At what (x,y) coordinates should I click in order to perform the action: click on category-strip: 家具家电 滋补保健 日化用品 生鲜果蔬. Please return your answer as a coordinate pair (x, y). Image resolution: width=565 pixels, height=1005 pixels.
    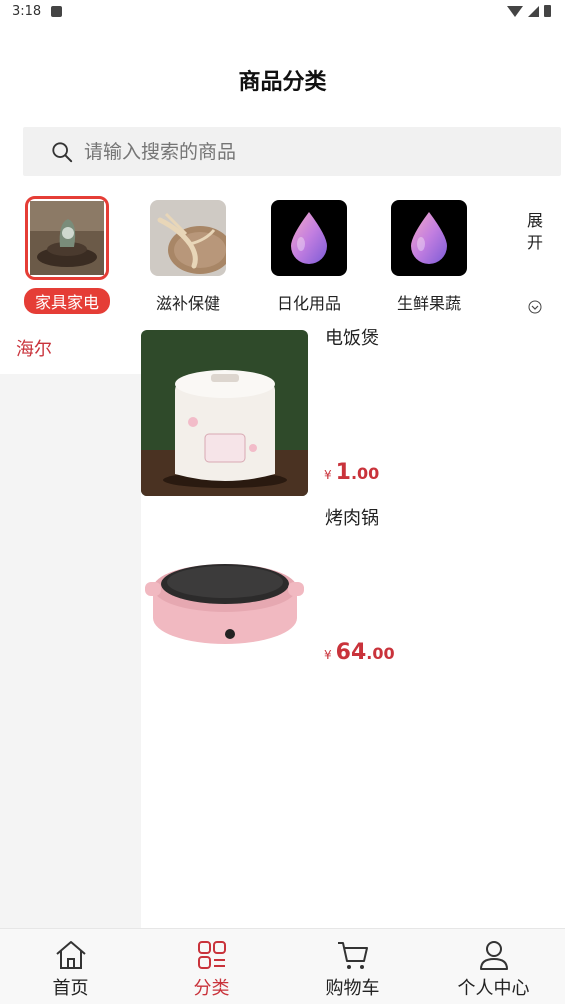
    Looking at the image, I should click on (282, 257).